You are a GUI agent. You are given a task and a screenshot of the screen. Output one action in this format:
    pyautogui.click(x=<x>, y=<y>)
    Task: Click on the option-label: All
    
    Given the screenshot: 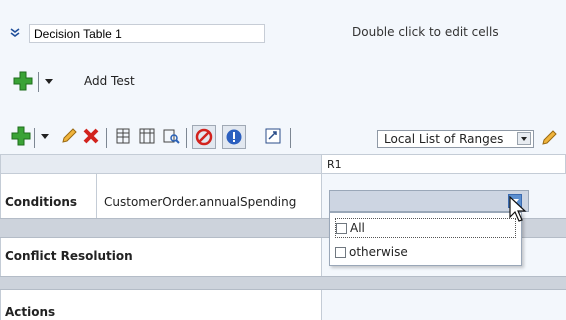 What is the action you would take?
    pyautogui.click(x=357, y=228)
    